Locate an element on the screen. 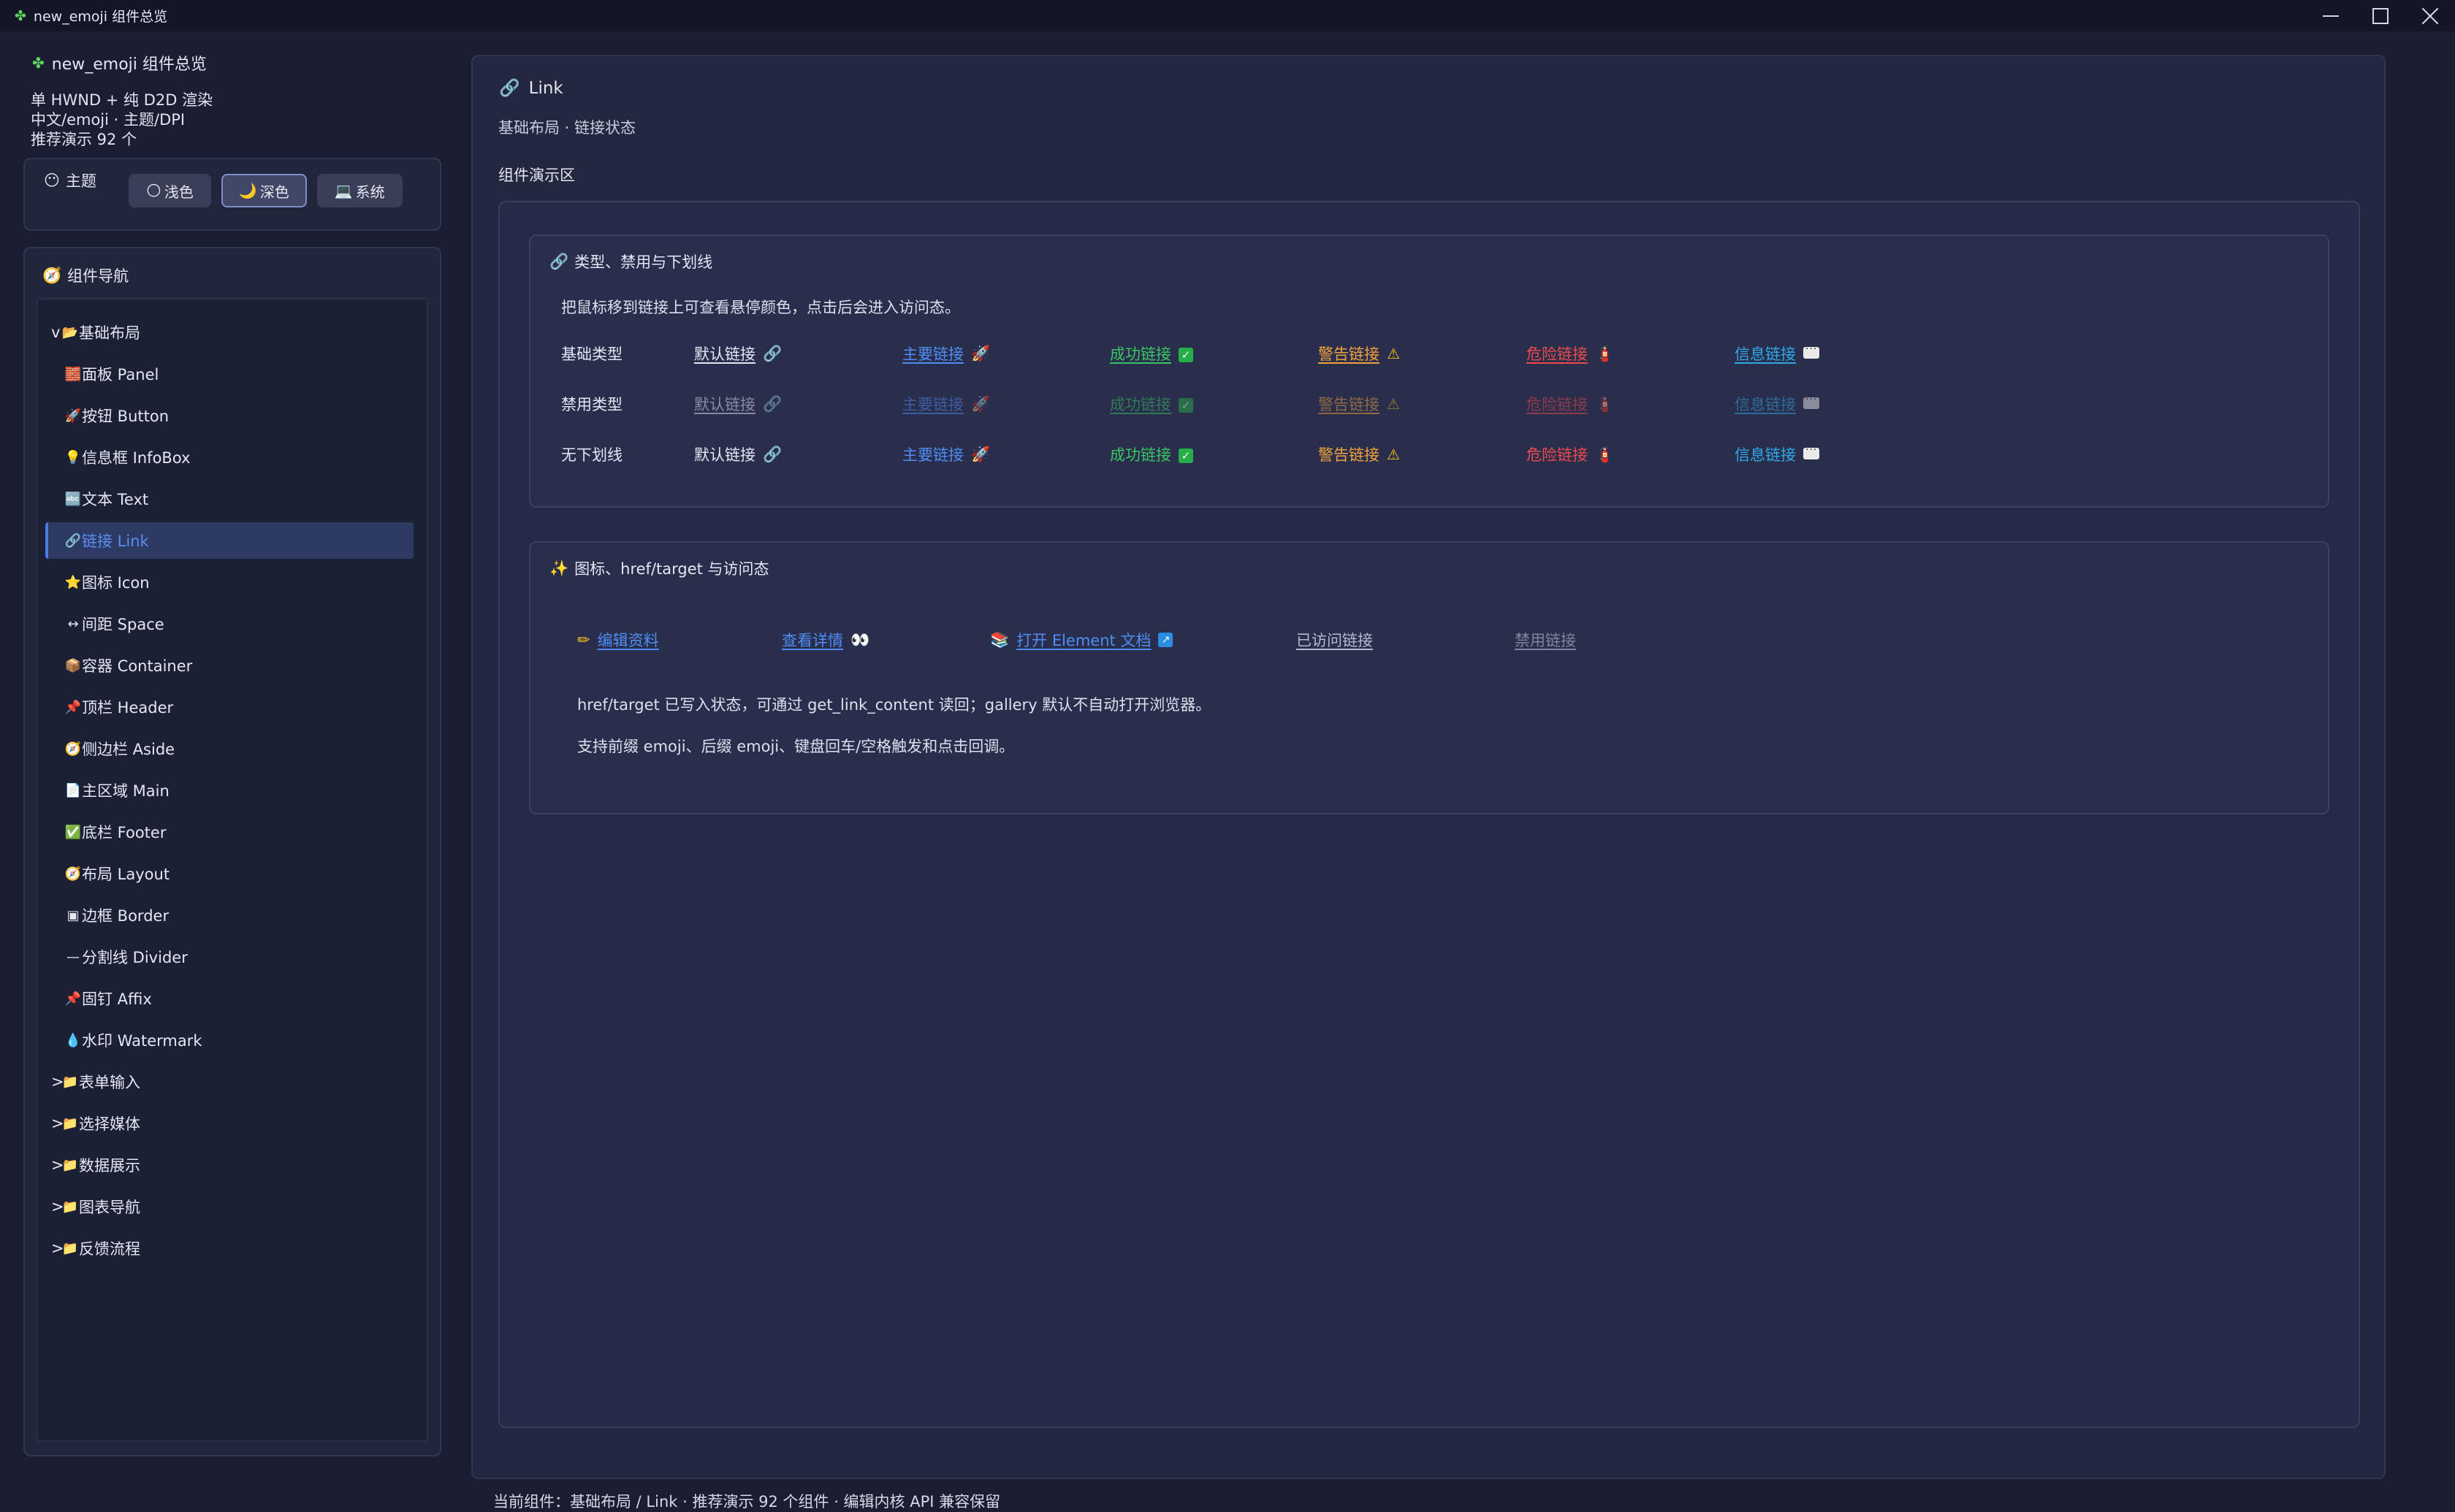 The height and width of the screenshot is (1512, 2455). view-details-link: 查看详情 👀 is located at coordinates (825, 640).